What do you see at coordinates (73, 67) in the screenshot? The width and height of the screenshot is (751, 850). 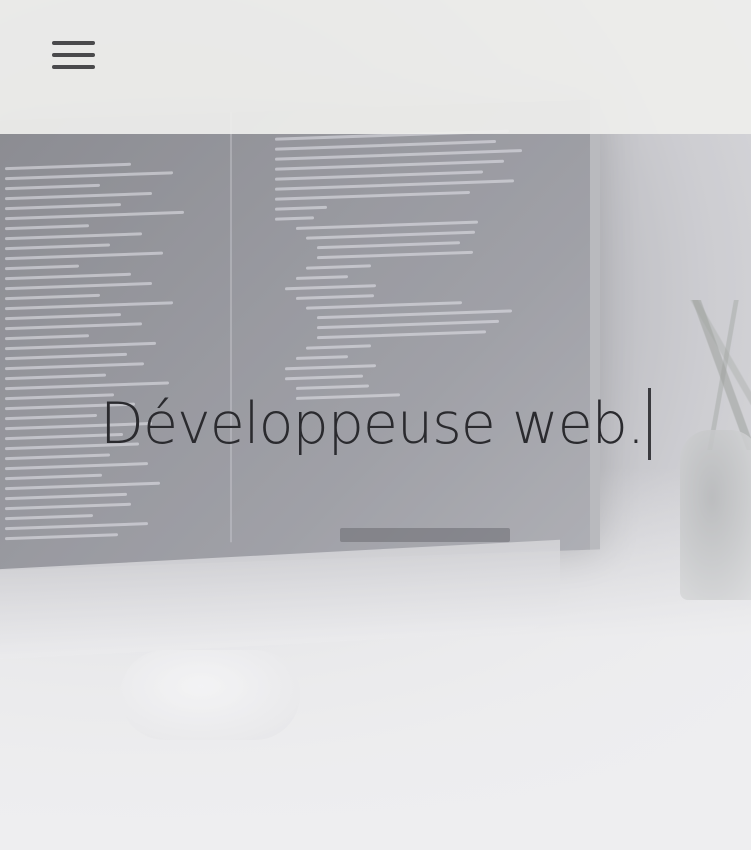 I see `menu-bar-bottom` at bounding box center [73, 67].